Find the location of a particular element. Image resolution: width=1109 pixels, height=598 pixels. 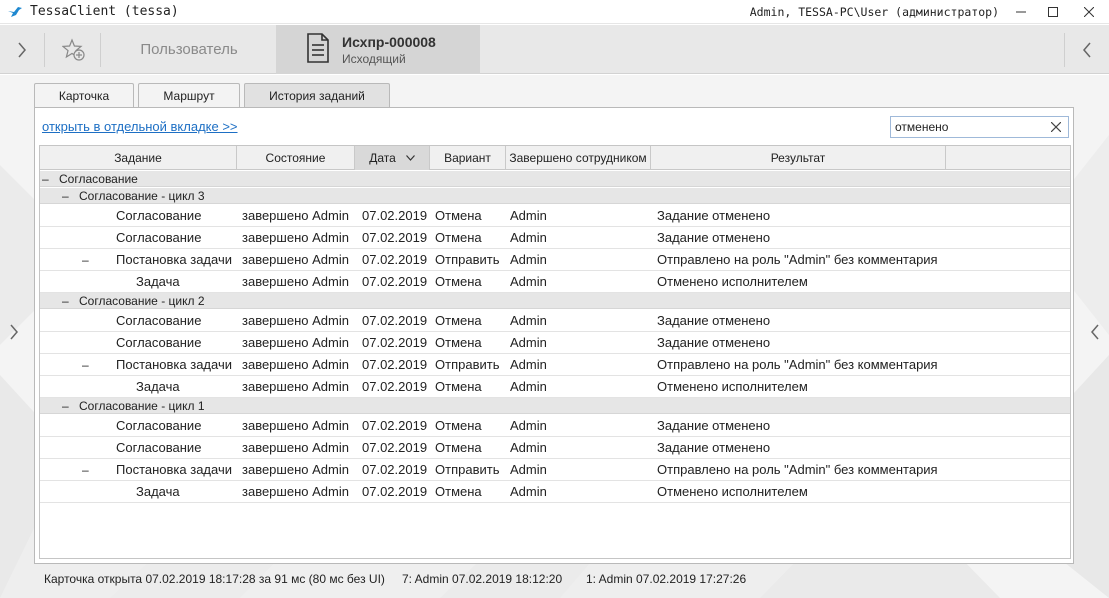

search-input is located at coordinates (966, 127).